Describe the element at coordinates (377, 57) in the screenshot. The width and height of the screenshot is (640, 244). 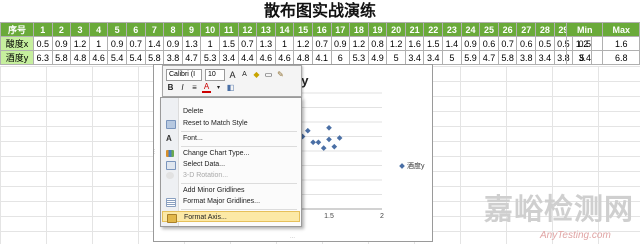
I see `table-cell: 4.9` at that location.